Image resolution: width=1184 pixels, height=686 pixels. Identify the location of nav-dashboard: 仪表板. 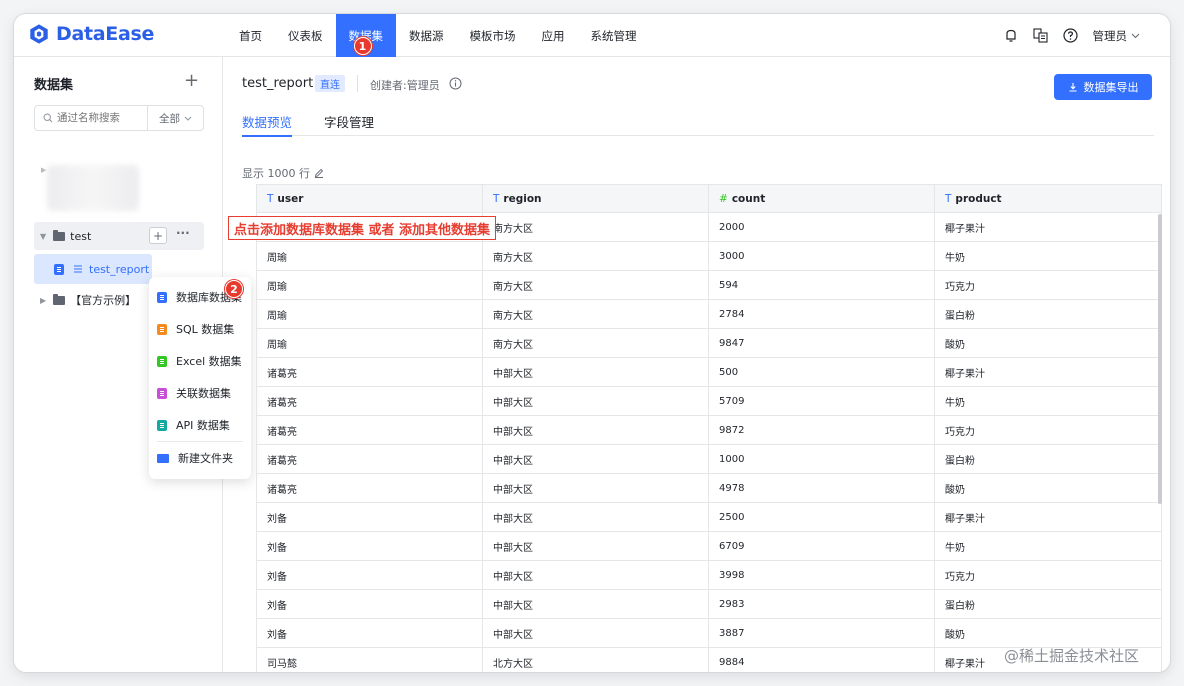
(305, 35).